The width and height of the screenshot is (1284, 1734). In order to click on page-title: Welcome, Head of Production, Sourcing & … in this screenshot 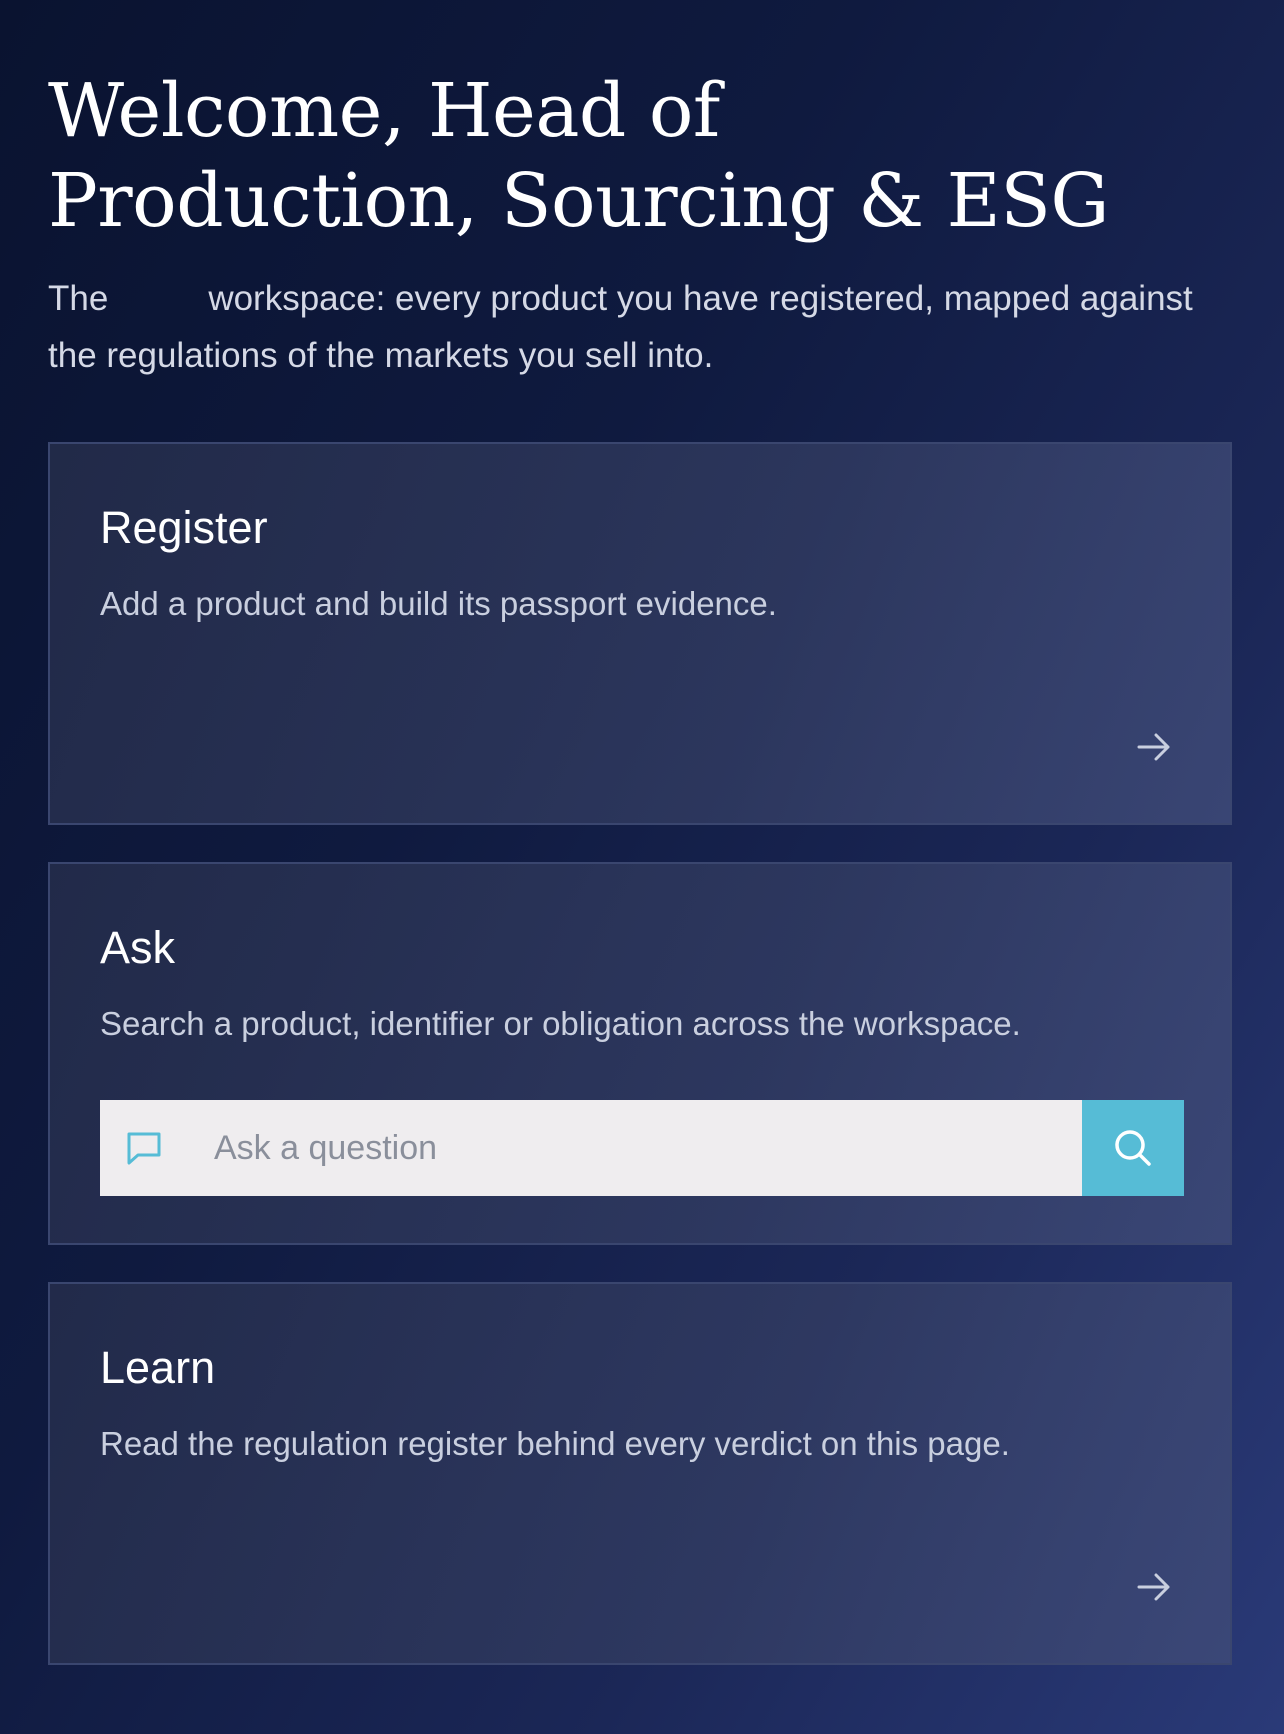, I will do `click(579, 156)`.